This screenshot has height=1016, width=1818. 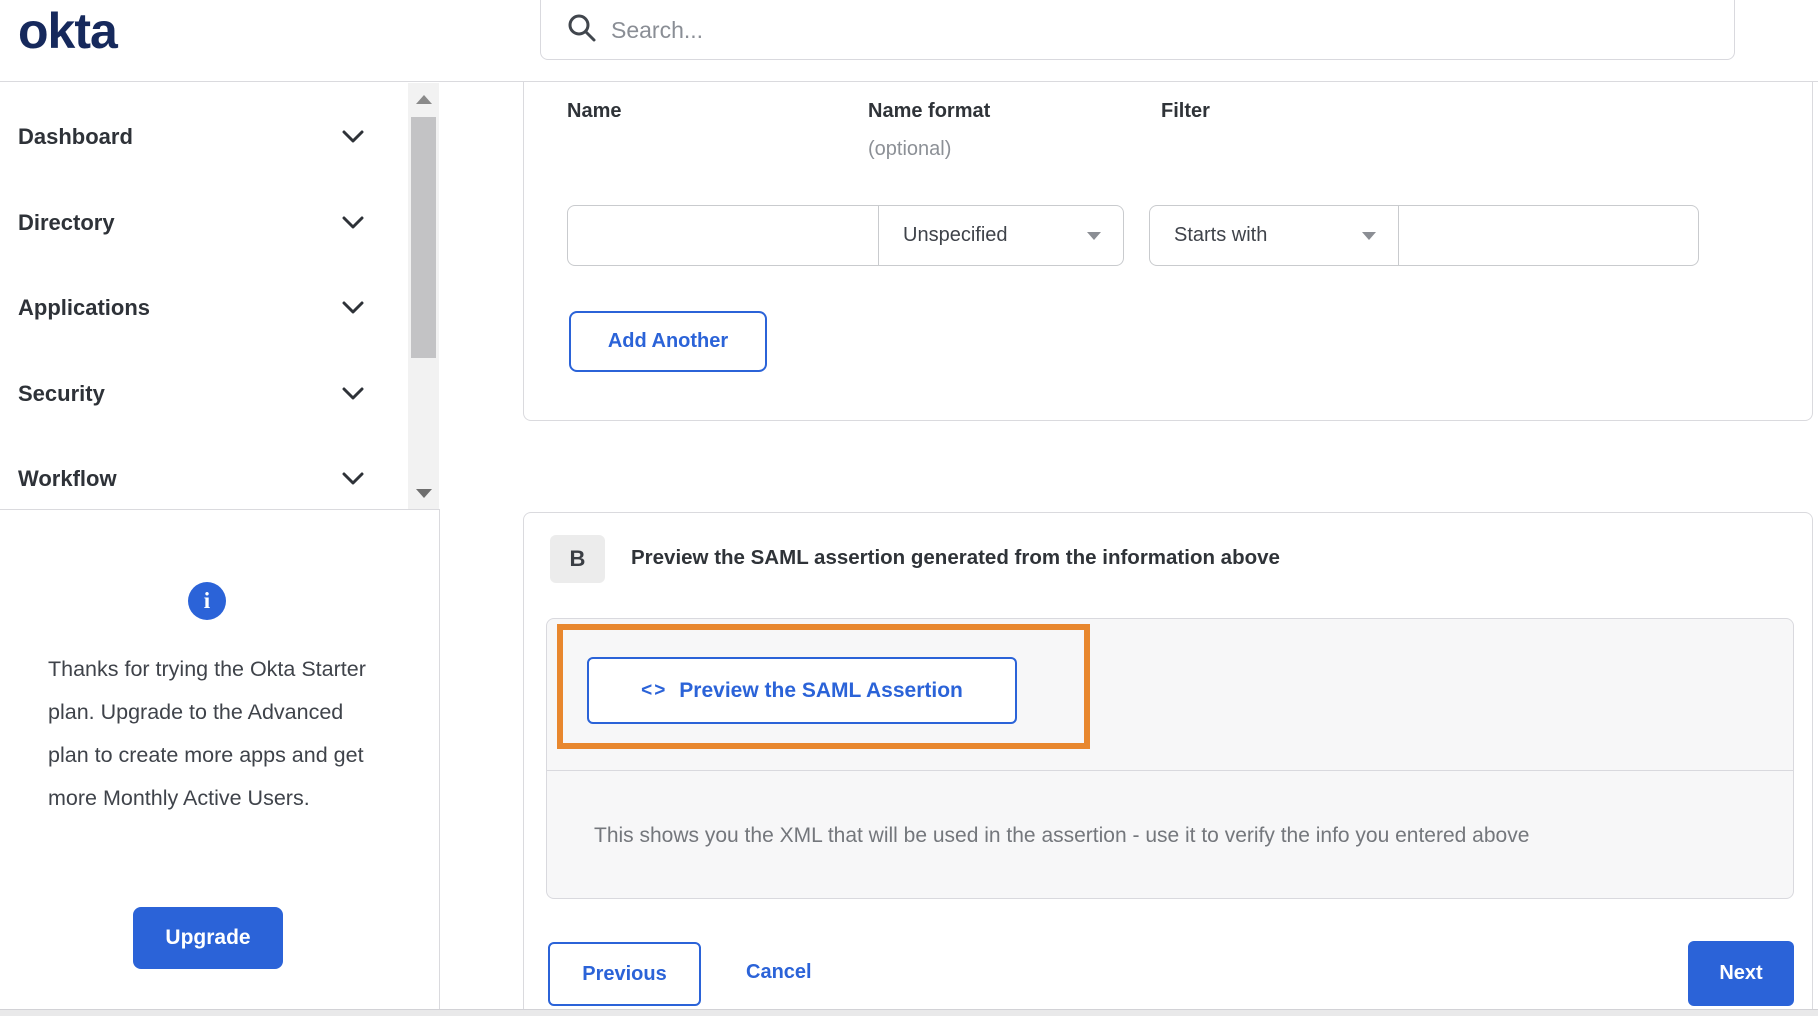 What do you see at coordinates (929, 111) in the screenshot?
I see `name-format-column-label: Name format` at bounding box center [929, 111].